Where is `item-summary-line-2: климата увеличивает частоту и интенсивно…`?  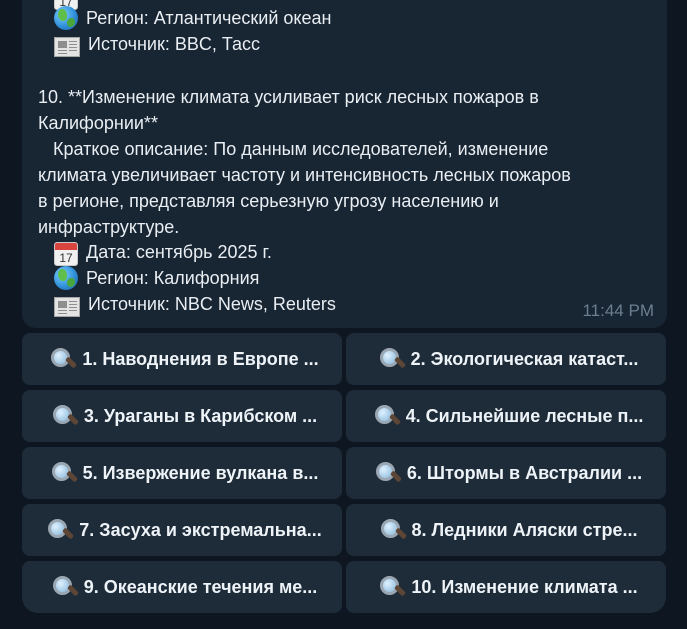
item-summary-line-2: климата увеличивает частоту и интенсивно… is located at coordinates (304, 175).